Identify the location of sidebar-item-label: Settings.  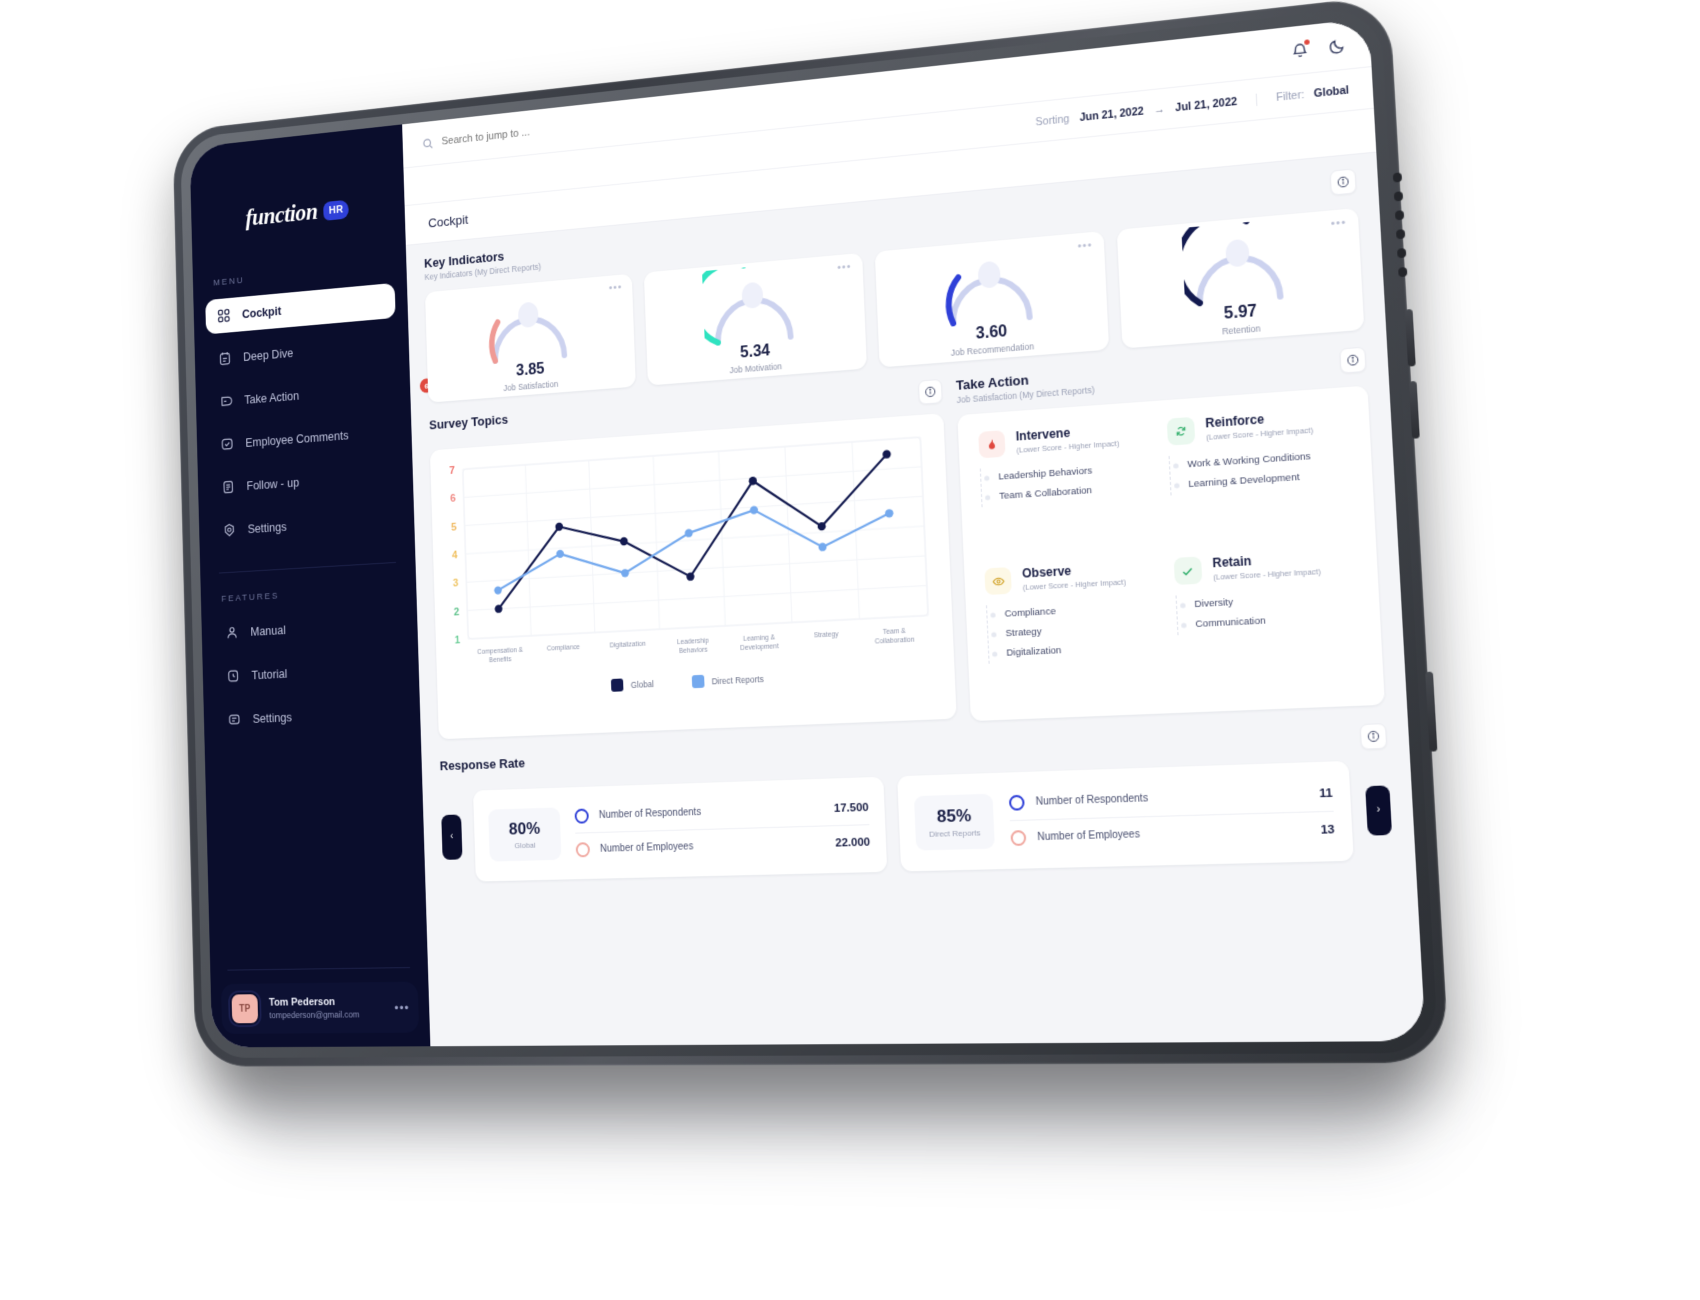
(272, 718).